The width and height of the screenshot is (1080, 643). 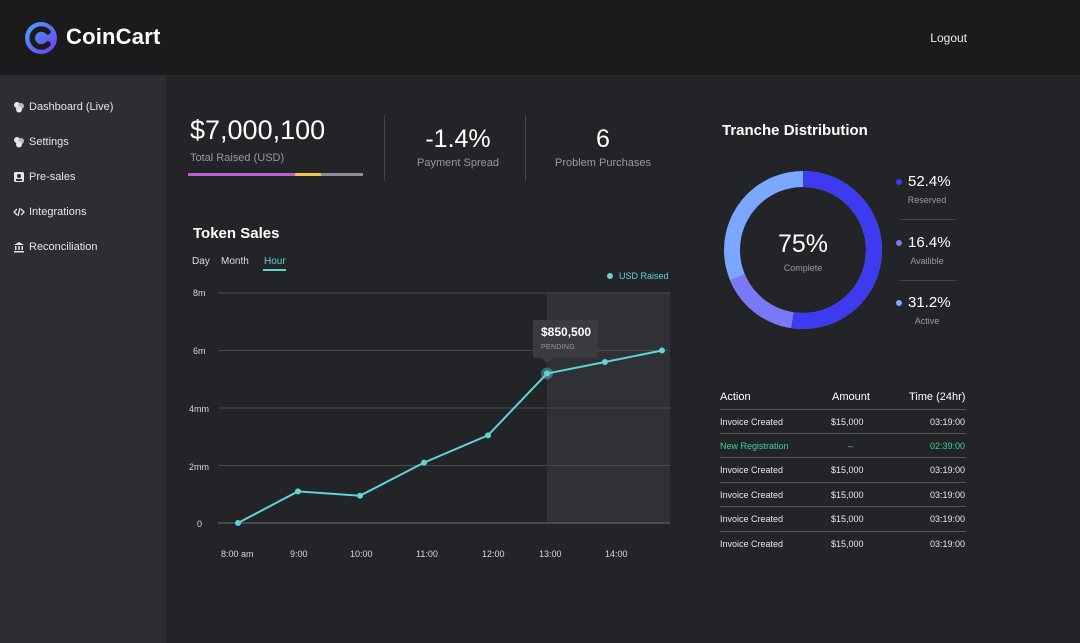 I want to click on table-header-amount: Amount, so click(x=851, y=397).